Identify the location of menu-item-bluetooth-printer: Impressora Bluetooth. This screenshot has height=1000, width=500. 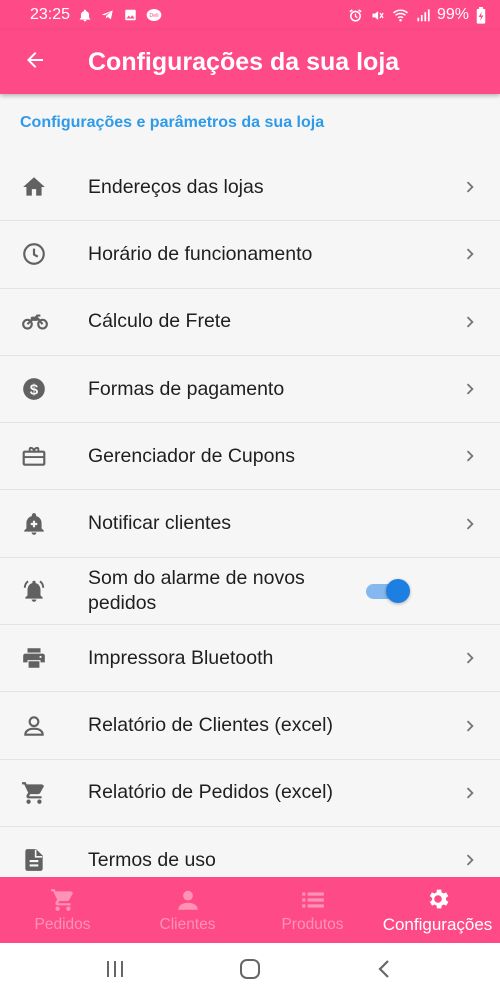
(250, 659).